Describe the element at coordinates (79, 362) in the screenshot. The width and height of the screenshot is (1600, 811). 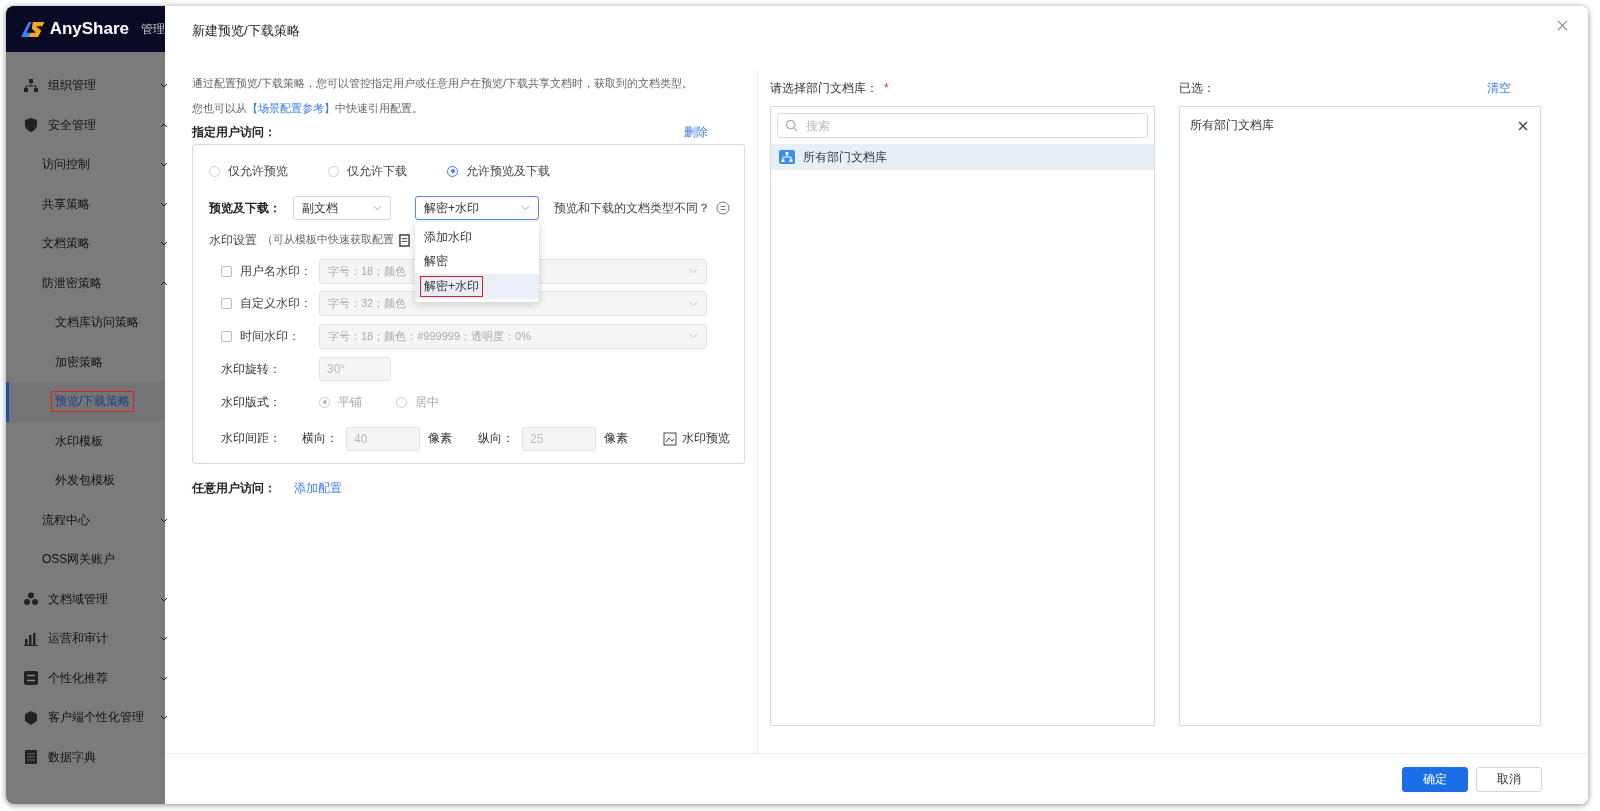
I see `nav-label: 加密策略` at that location.